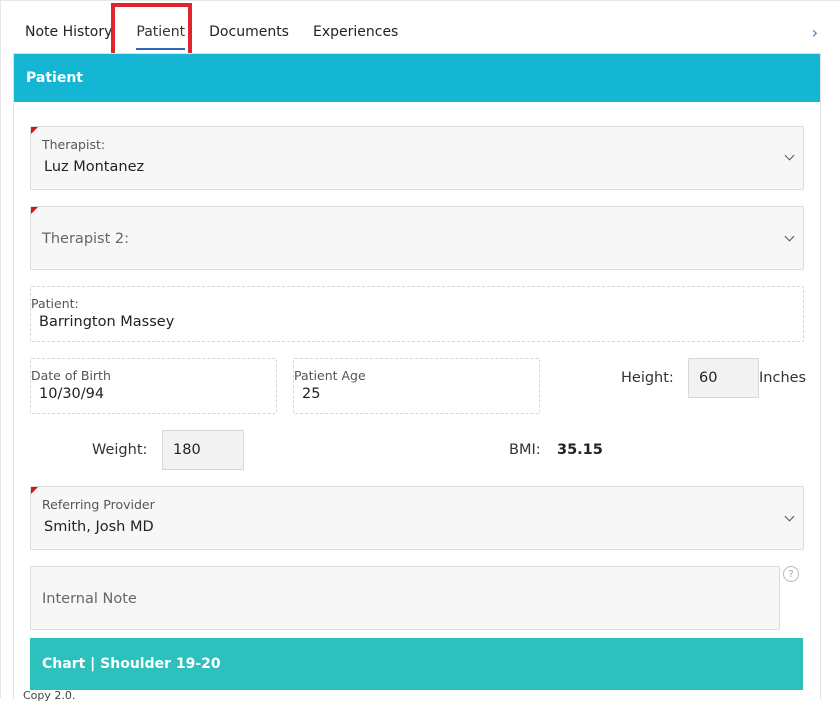 The width and height of the screenshot is (840, 702). Describe the element at coordinates (416, 386) in the screenshot. I see `age-field: Patient Age 25` at that location.